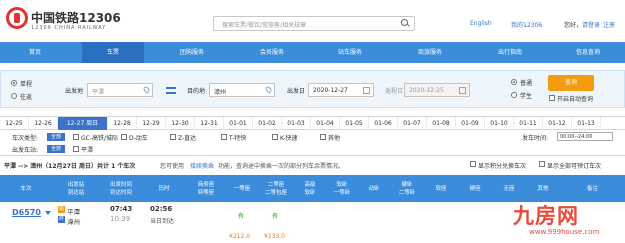 Image resolution: width=625 pixels, height=243 pixels. I want to click on date-tab: 12-28, so click(122, 123).